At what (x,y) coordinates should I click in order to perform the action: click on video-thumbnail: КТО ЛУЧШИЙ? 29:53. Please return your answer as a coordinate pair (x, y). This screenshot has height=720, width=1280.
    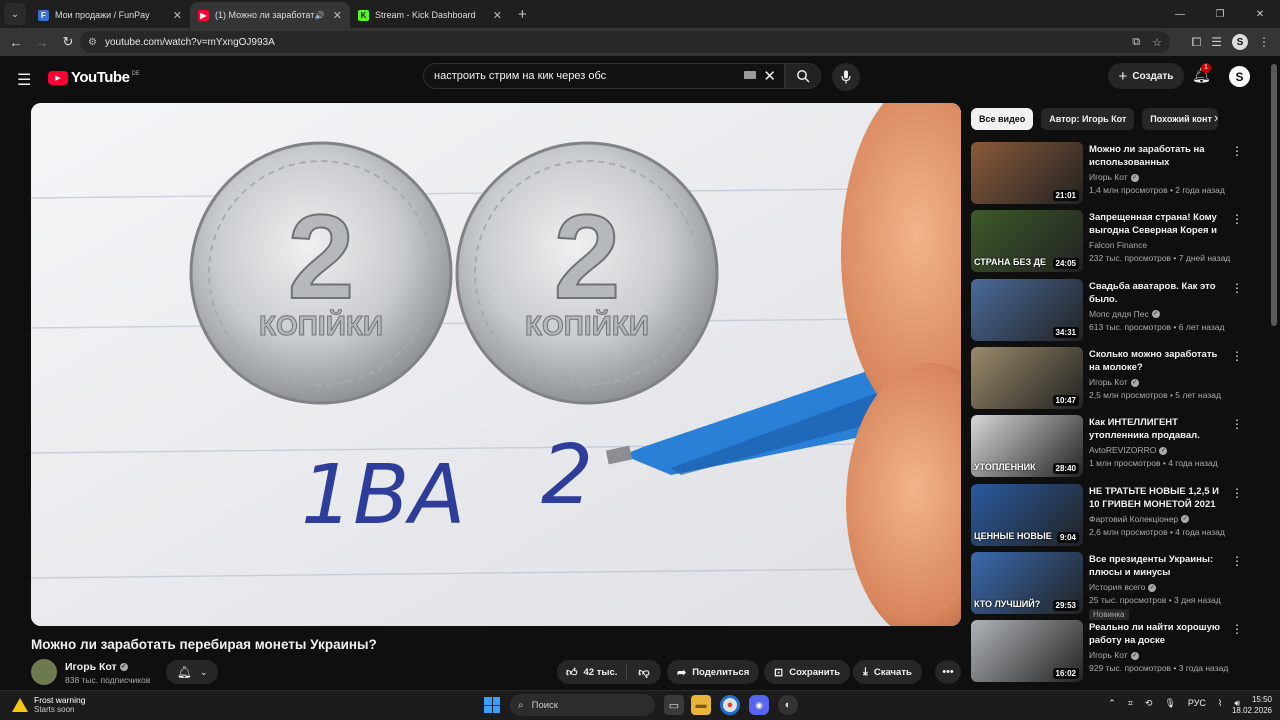
    Looking at the image, I should click on (1027, 582).